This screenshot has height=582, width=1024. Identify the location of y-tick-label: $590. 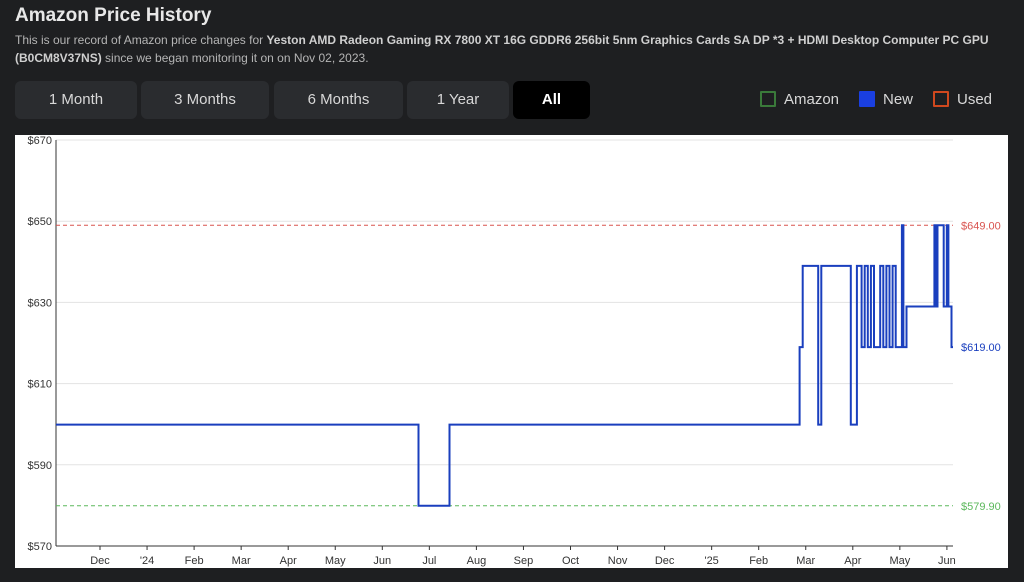
(40, 466).